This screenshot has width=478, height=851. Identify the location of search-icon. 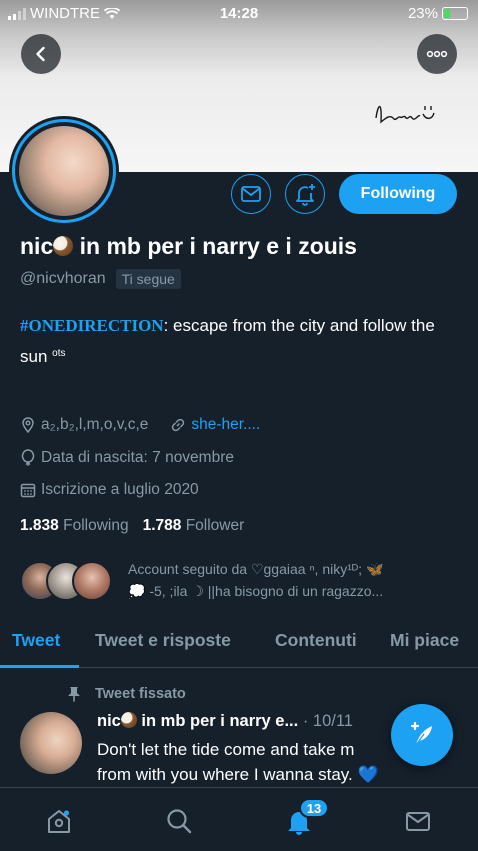
(179, 821).